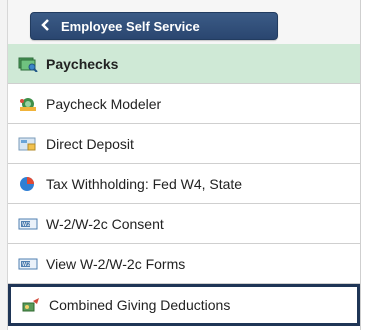  Describe the element at coordinates (130, 26) in the screenshot. I see `back-button-label: Employee Self Service` at that location.